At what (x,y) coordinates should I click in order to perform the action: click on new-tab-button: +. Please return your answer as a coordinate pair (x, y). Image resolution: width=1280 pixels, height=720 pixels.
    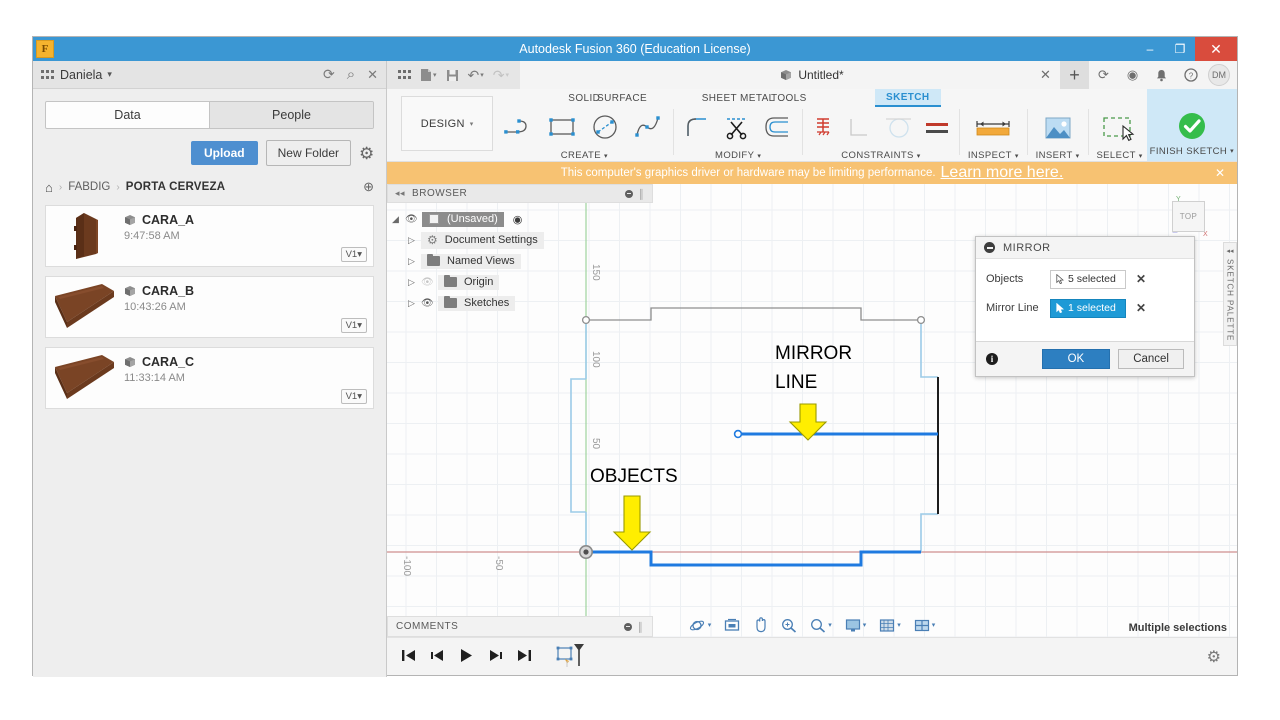
    Looking at the image, I should click on (1074, 75).